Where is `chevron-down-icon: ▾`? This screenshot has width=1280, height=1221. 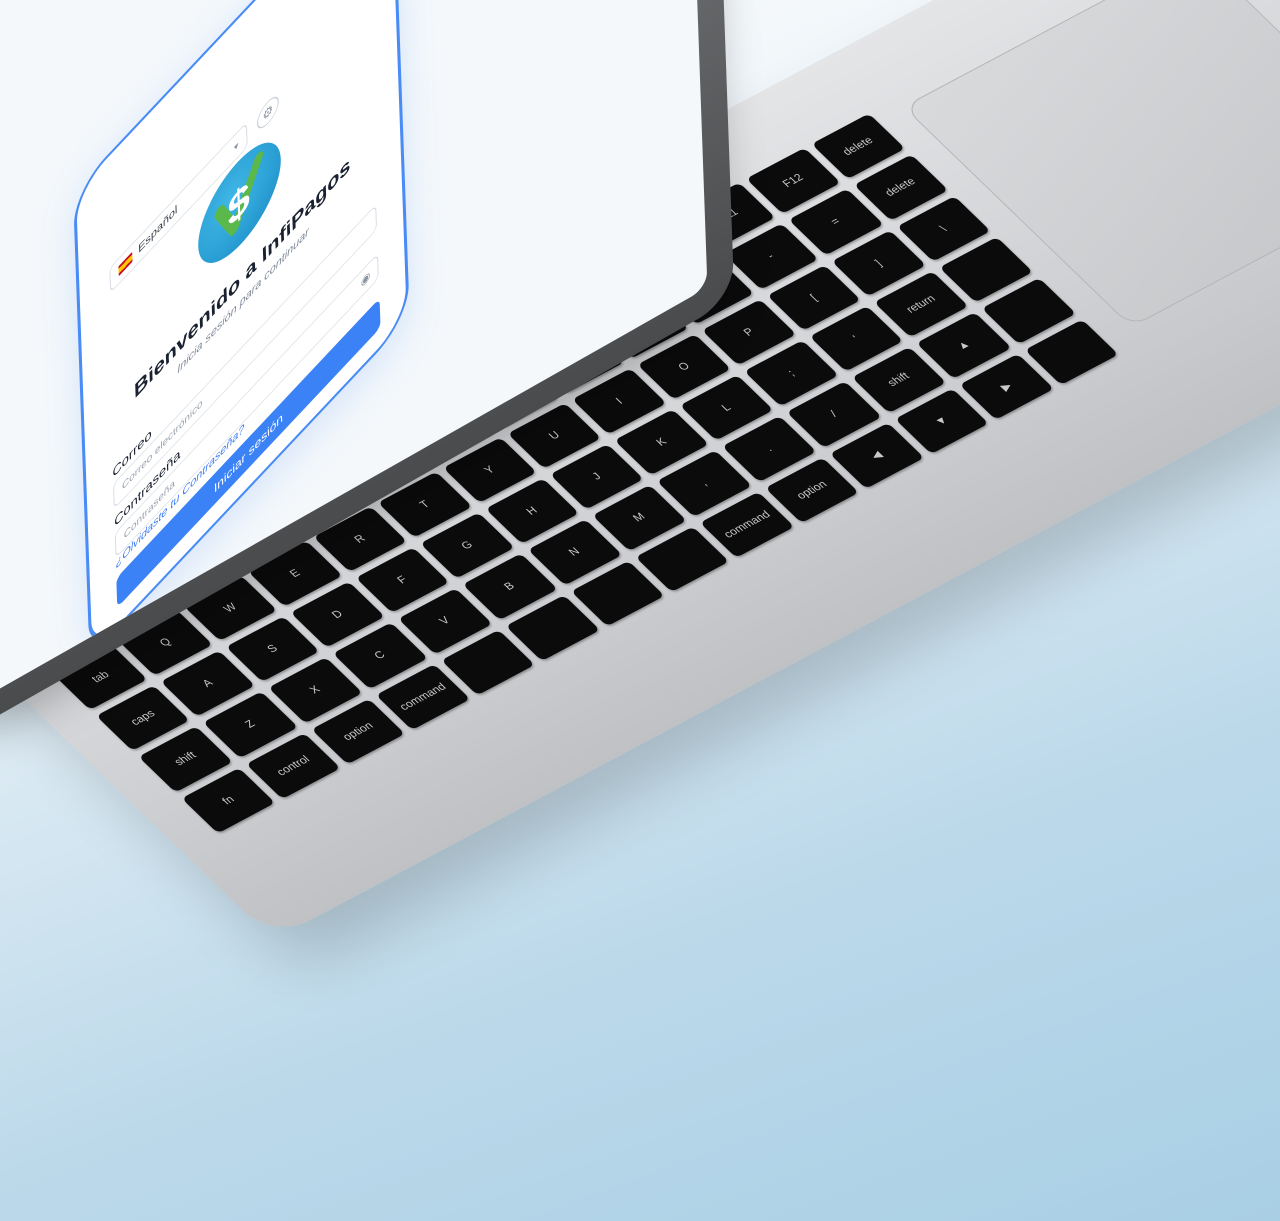
chevron-down-icon: ▾ is located at coordinates (236, 146).